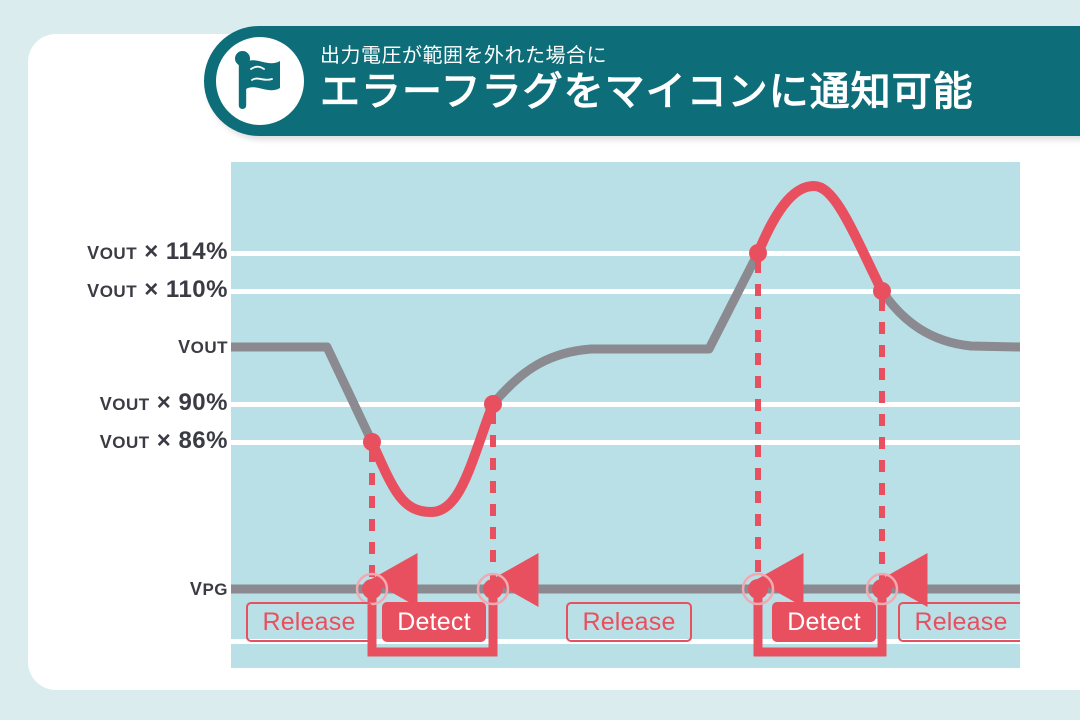 The width and height of the screenshot is (1080, 720). Describe the element at coordinates (182, 251) in the screenshot. I see `axis-label-114-suffix: × 114%` at that location.